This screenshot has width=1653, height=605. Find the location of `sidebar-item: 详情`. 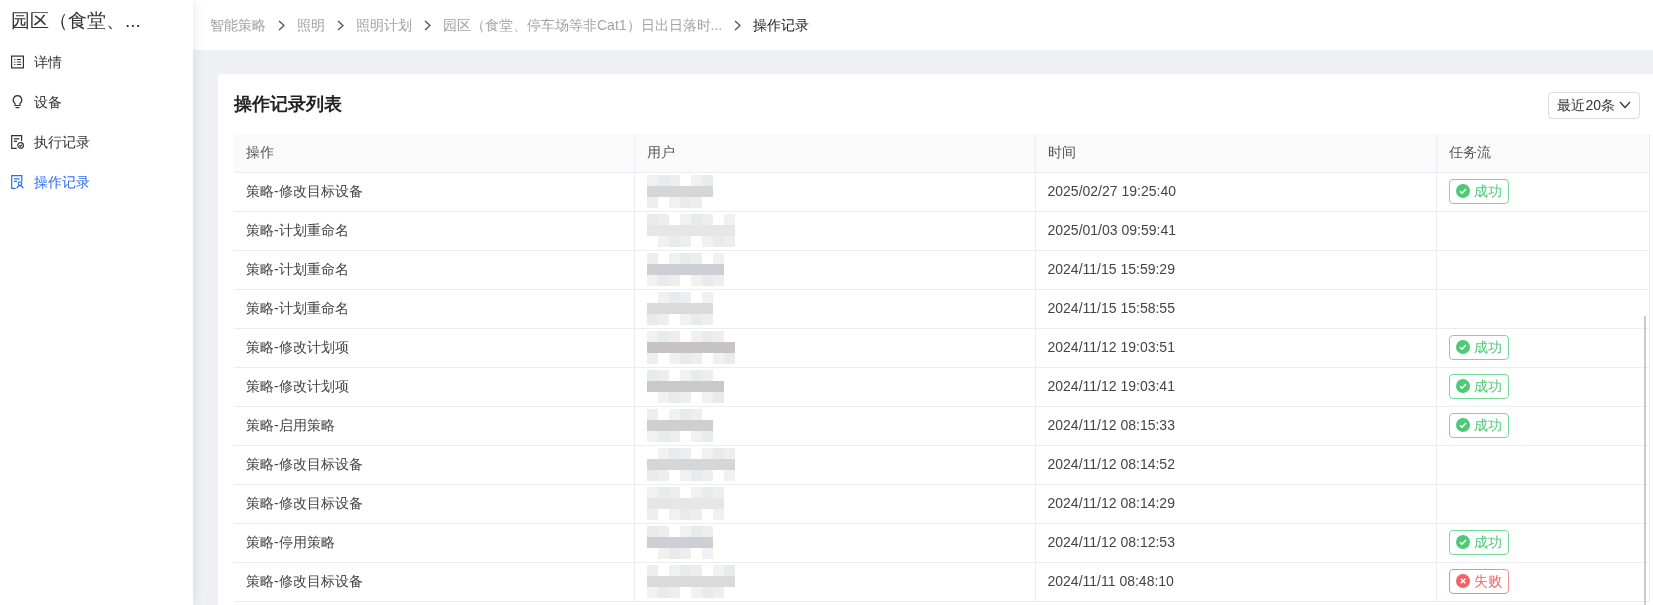

sidebar-item: 详情 is located at coordinates (96, 62).